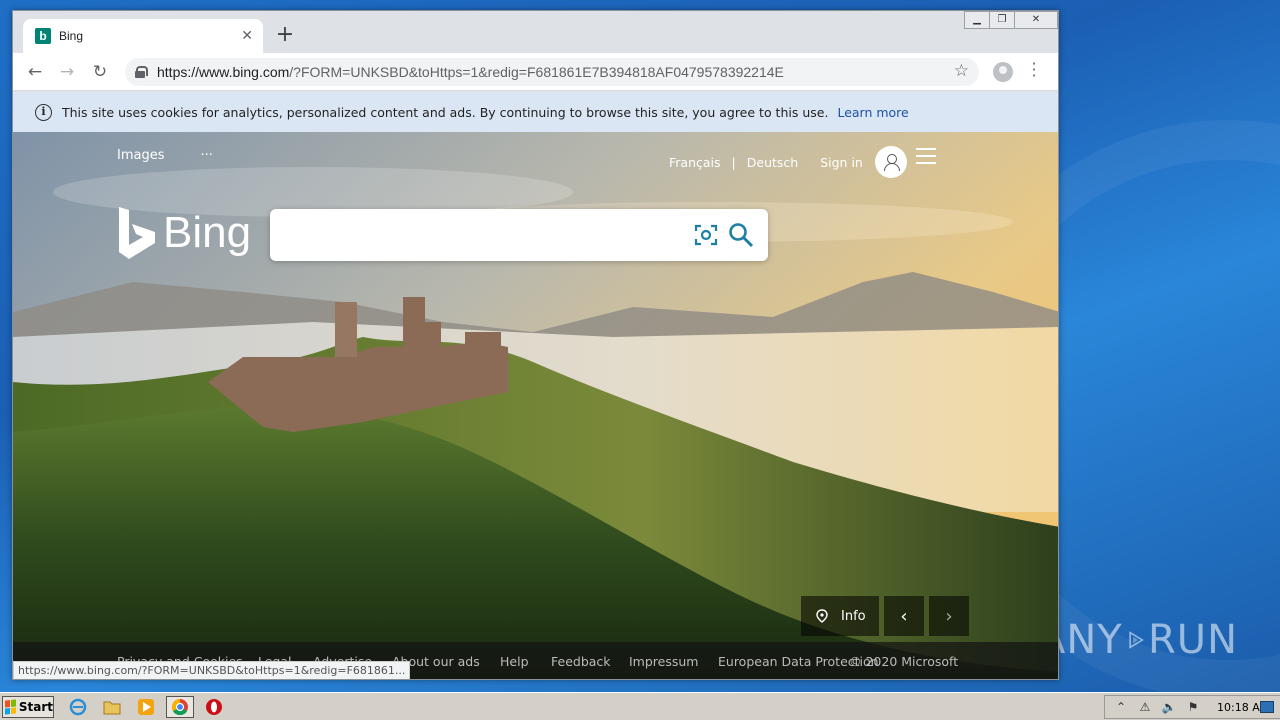  What do you see at coordinates (43, 112) in the screenshot?
I see `info-icon: i` at bounding box center [43, 112].